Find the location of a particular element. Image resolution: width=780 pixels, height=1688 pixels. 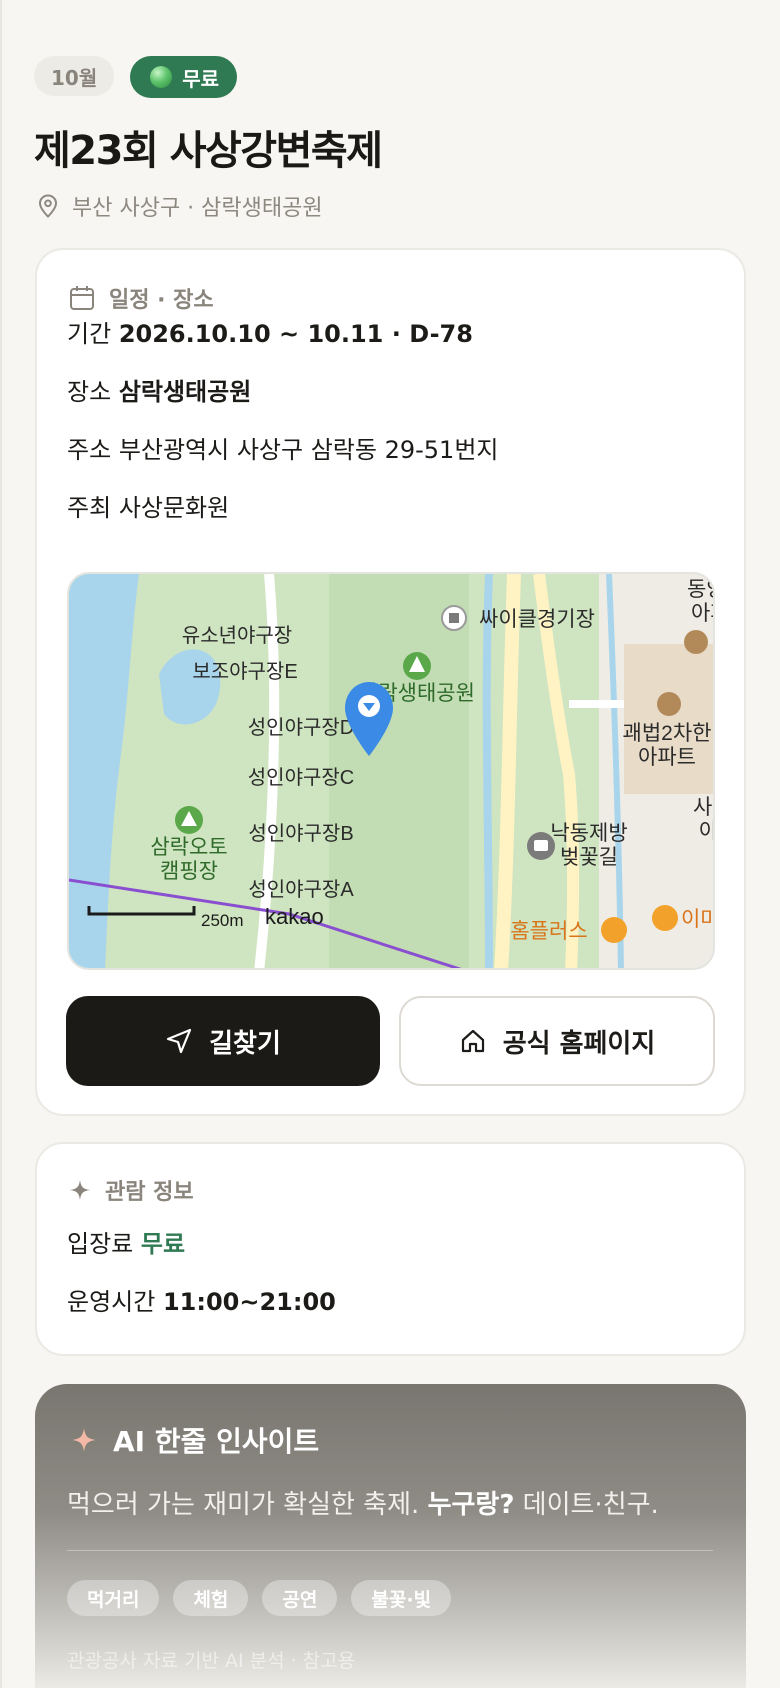

shopping-cart-icon is located at coordinates (614, 930).